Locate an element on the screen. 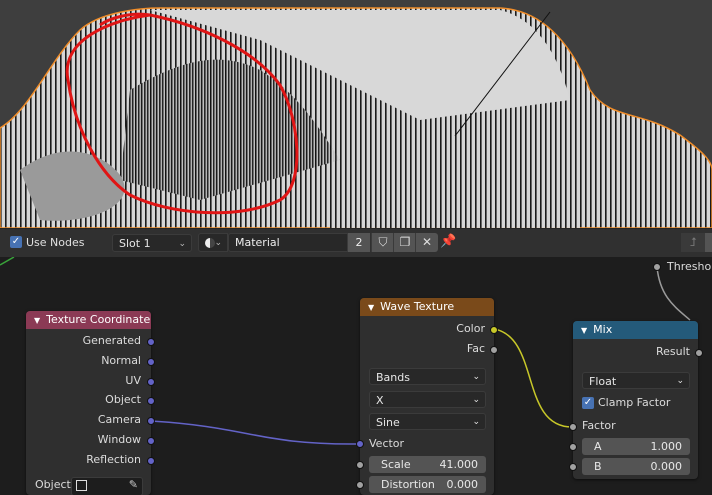  output-fac: Fac is located at coordinates (475, 348).